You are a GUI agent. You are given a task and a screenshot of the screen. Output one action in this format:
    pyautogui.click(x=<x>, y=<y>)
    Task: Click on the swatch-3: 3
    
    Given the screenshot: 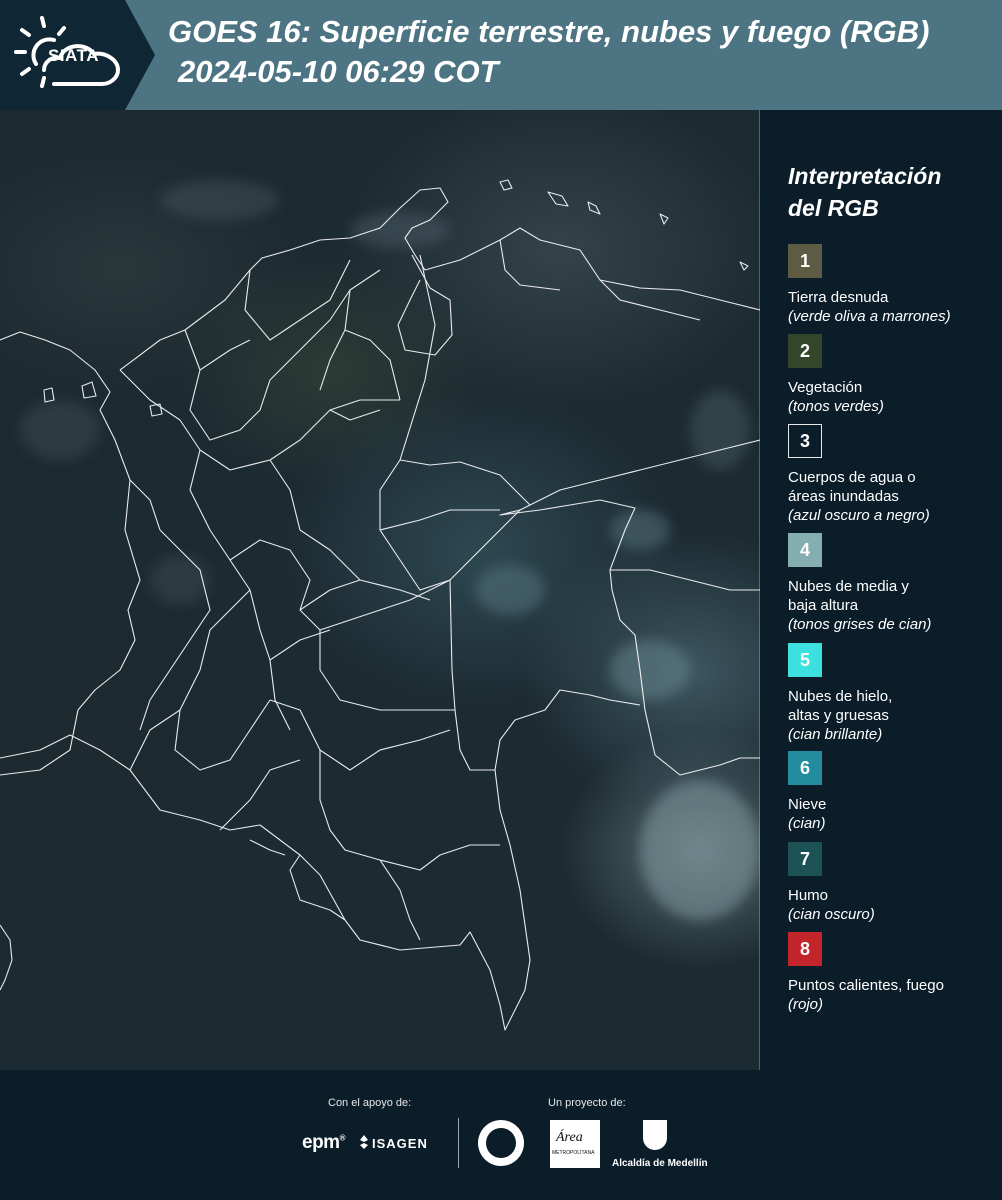 What is the action you would take?
    pyautogui.click(x=805, y=441)
    